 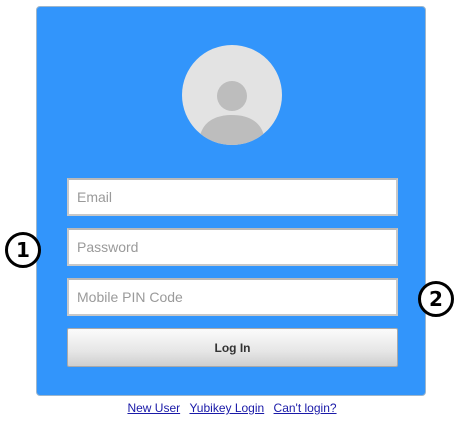 I want to click on mobile-pin-field, so click(x=232, y=297).